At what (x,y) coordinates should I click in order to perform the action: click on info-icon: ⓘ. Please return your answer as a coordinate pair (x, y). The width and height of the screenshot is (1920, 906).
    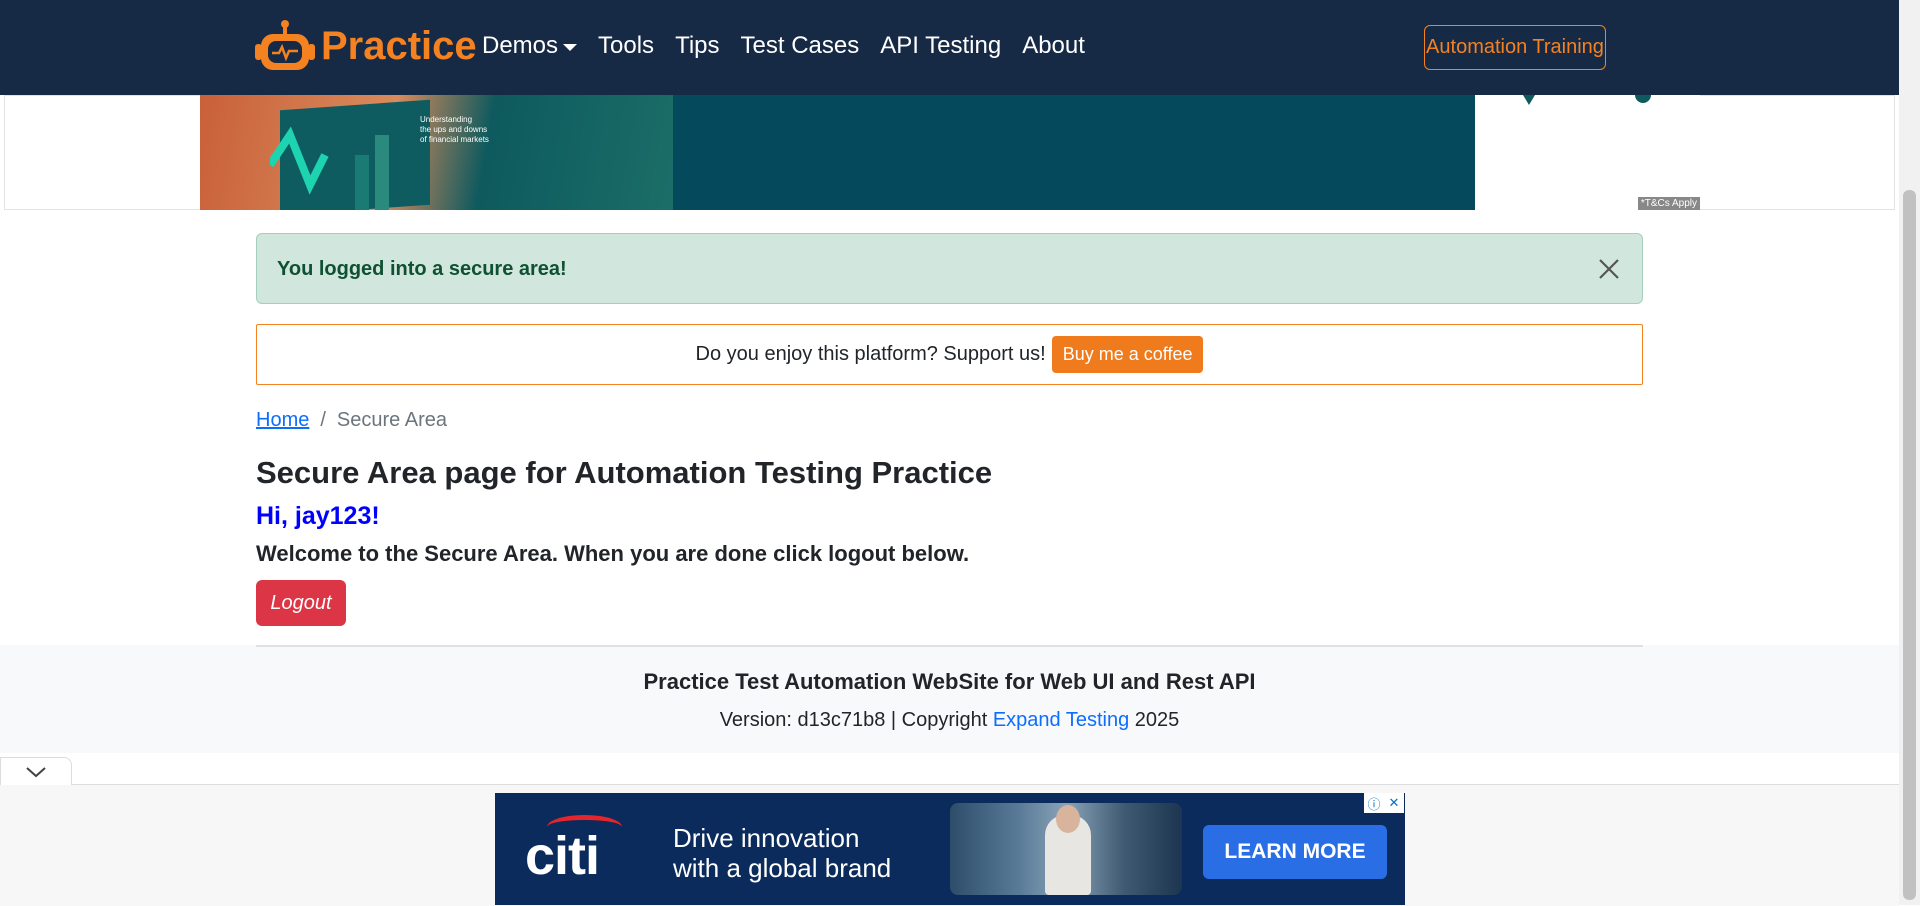
    Looking at the image, I should click on (1374, 803).